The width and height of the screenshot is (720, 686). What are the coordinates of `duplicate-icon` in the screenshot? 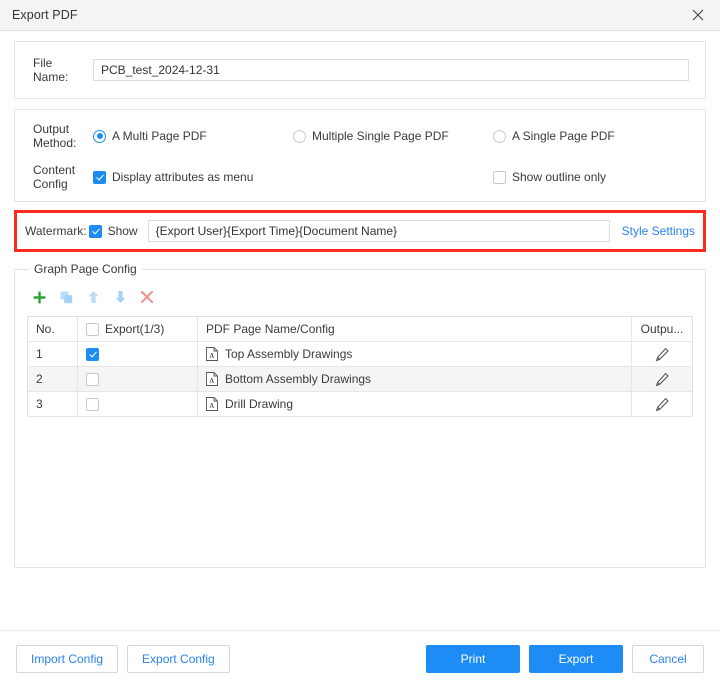 It's located at (66, 297).